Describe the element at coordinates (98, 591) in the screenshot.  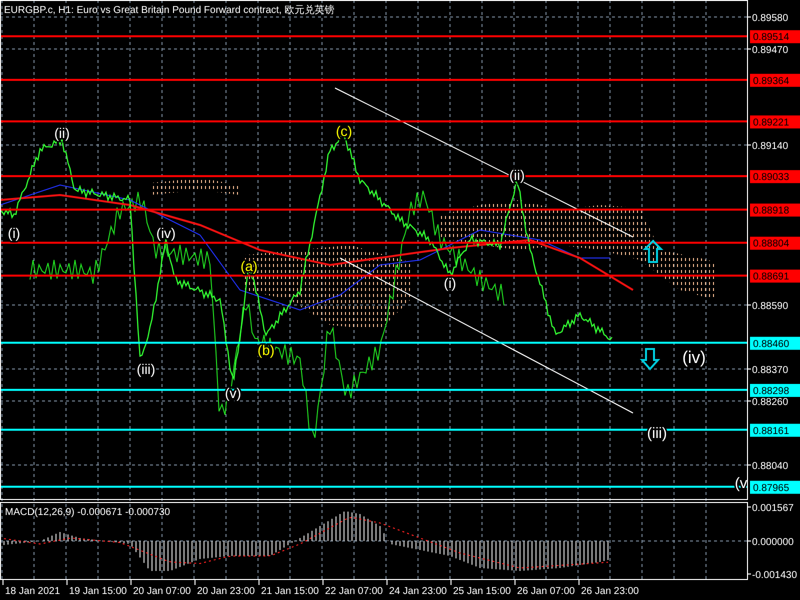
I see `time-axis-label: 19 Jan 15:00` at that location.